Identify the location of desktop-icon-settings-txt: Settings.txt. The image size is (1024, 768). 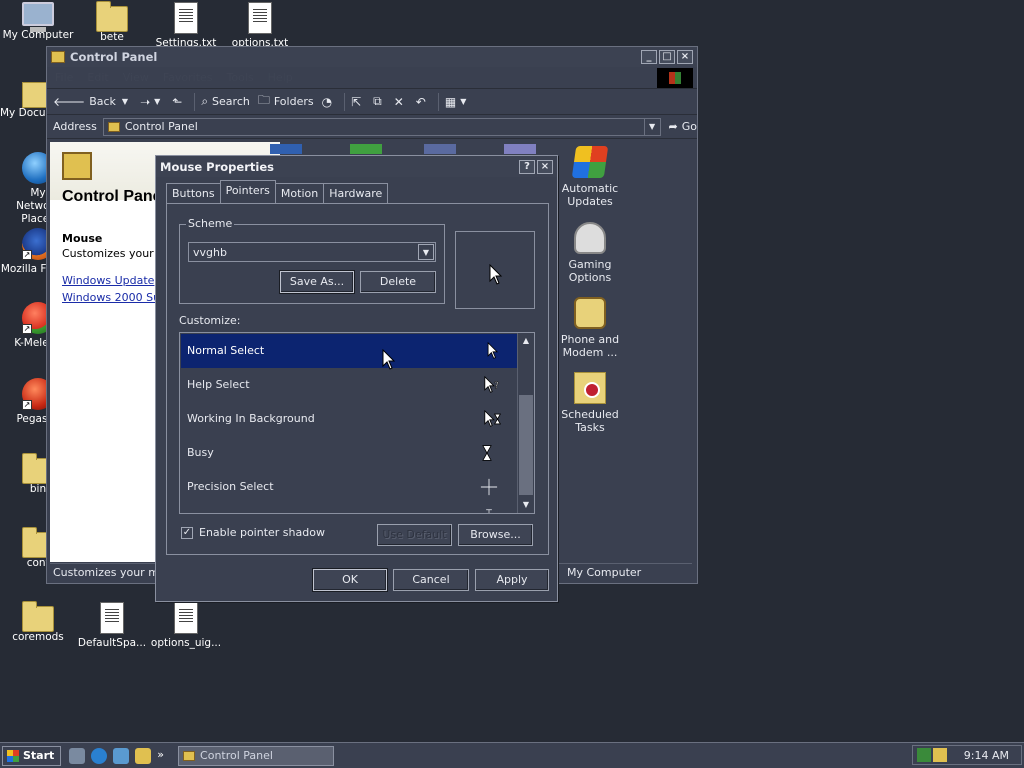
(186, 26).